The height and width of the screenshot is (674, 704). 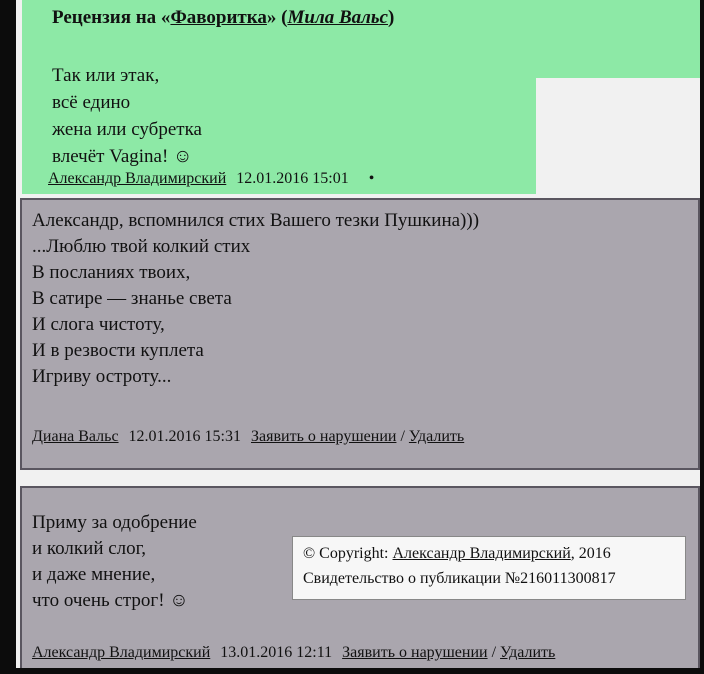 I want to click on publication-certificate: Свидетельство о публикации №216011300817, so click(x=459, y=578).